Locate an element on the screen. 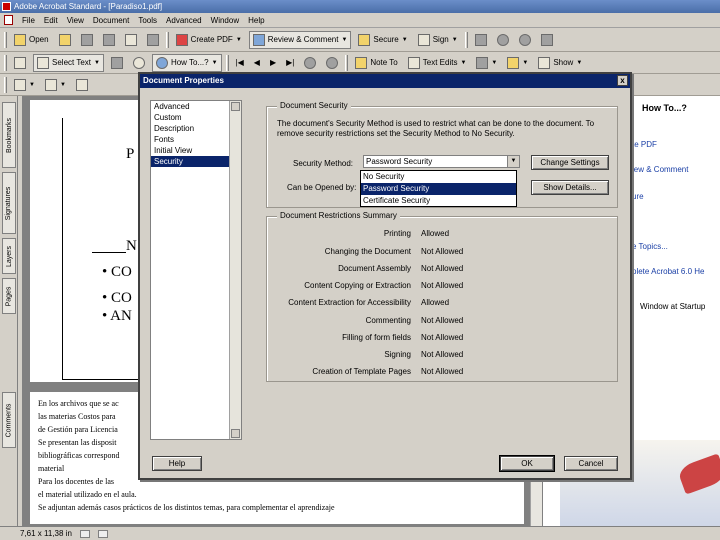 The image size is (720, 540). zoom-button is located at coordinates (139, 63).